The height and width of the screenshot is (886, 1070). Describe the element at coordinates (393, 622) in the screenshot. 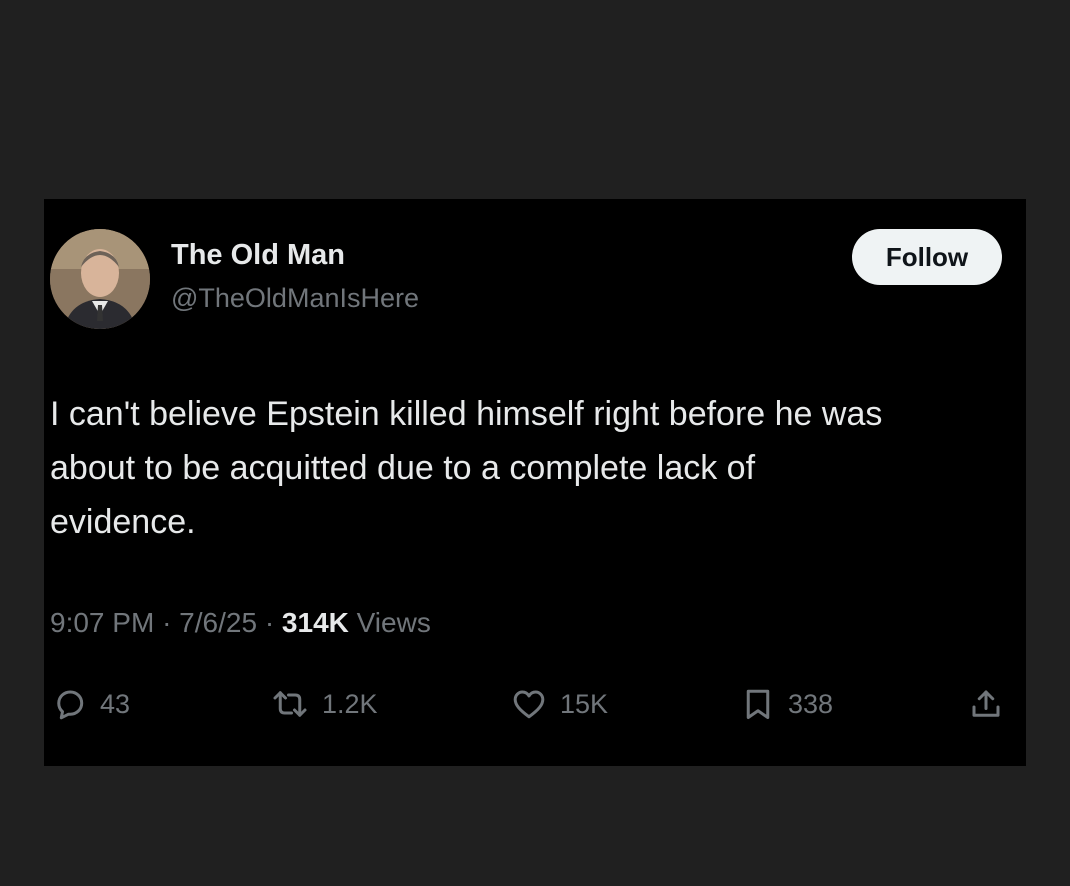

I see `views-label: Views` at that location.